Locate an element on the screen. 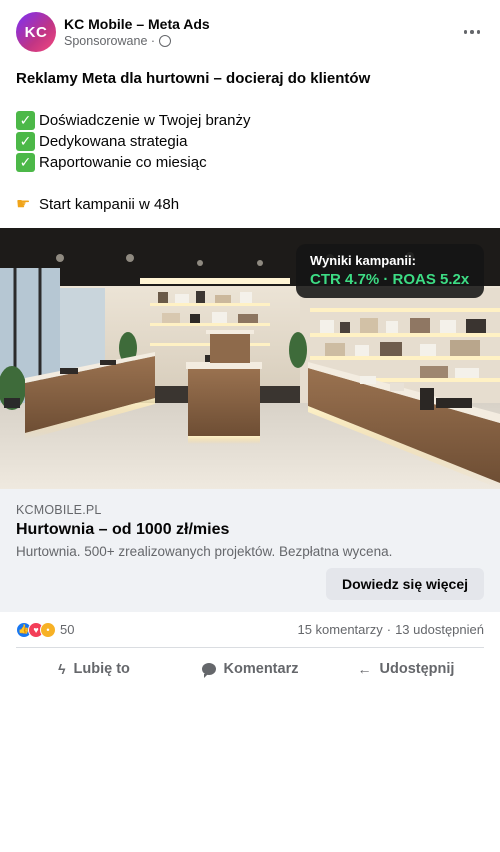  link-title: Hurtownia – od 1000 zł/mies is located at coordinates (122, 530).